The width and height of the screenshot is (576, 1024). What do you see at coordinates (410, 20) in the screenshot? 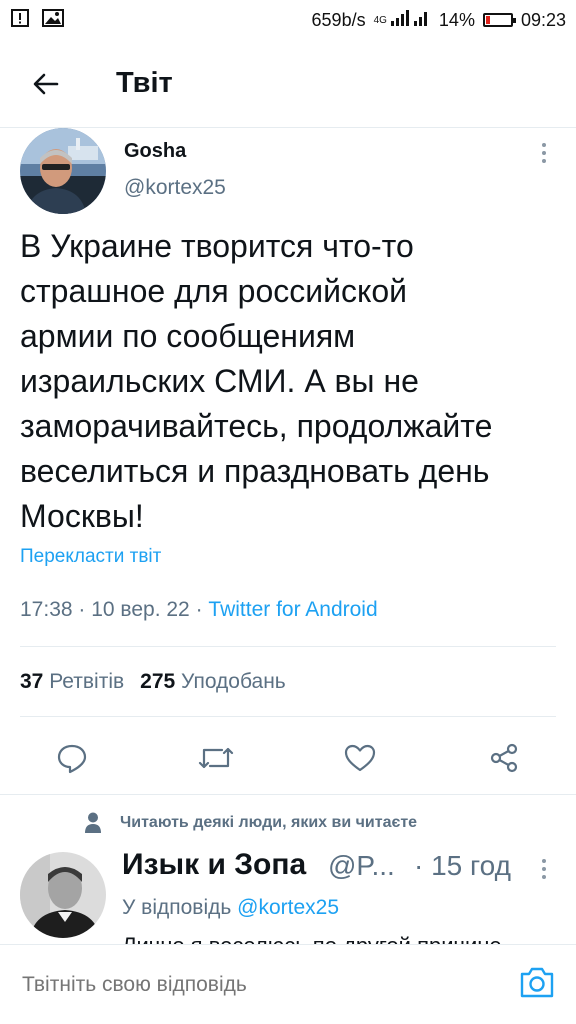
I see `signal-icon` at bounding box center [410, 20].